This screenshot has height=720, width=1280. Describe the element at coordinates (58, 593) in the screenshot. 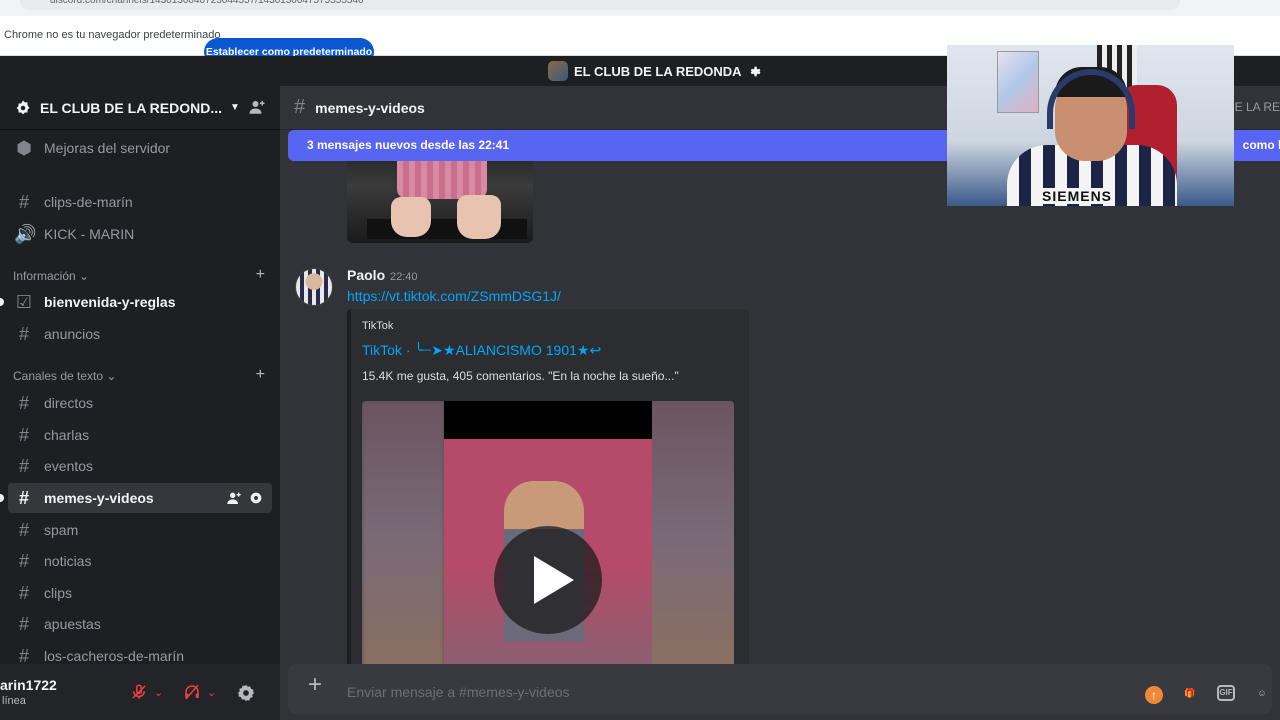

I see `channel-label: clips` at that location.